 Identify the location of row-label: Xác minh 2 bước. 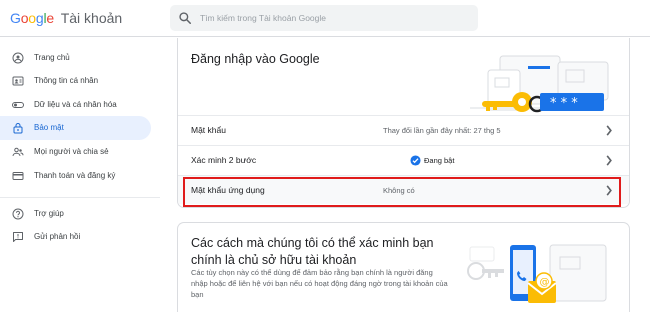
(224, 160).